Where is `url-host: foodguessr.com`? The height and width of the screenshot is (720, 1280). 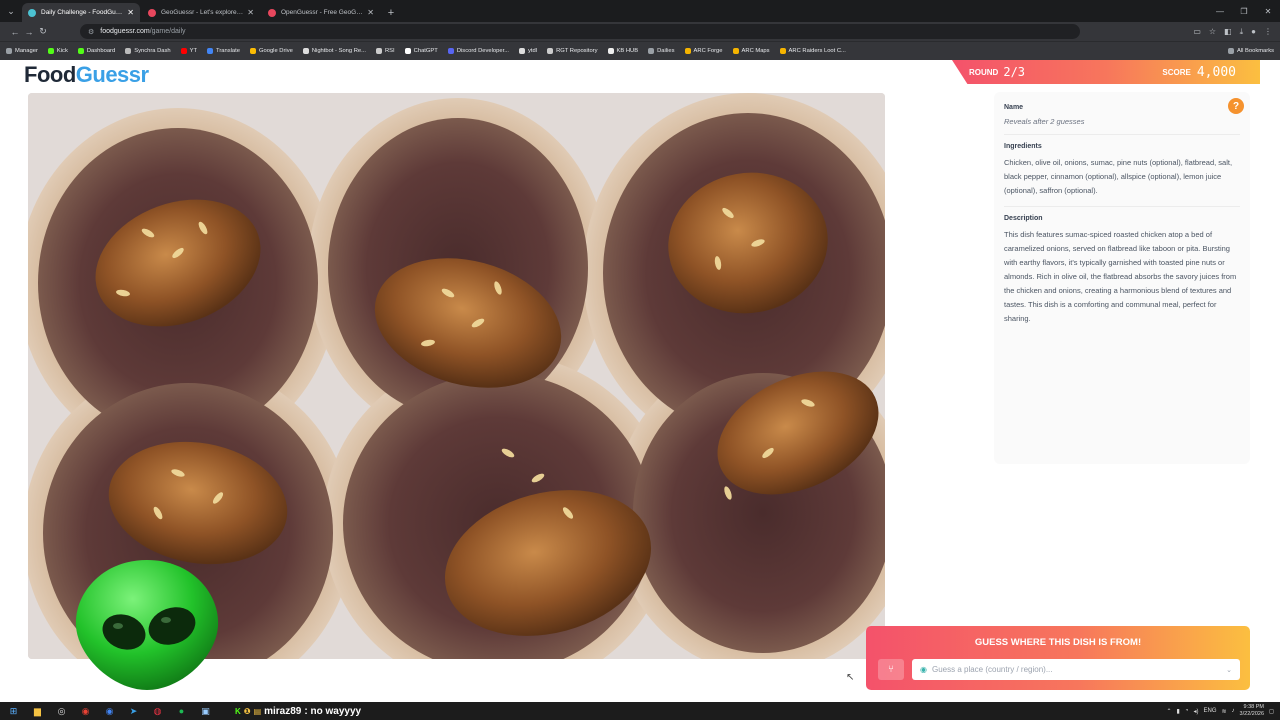
url-host: foodguessr.com is located at coordinates (125, 31).